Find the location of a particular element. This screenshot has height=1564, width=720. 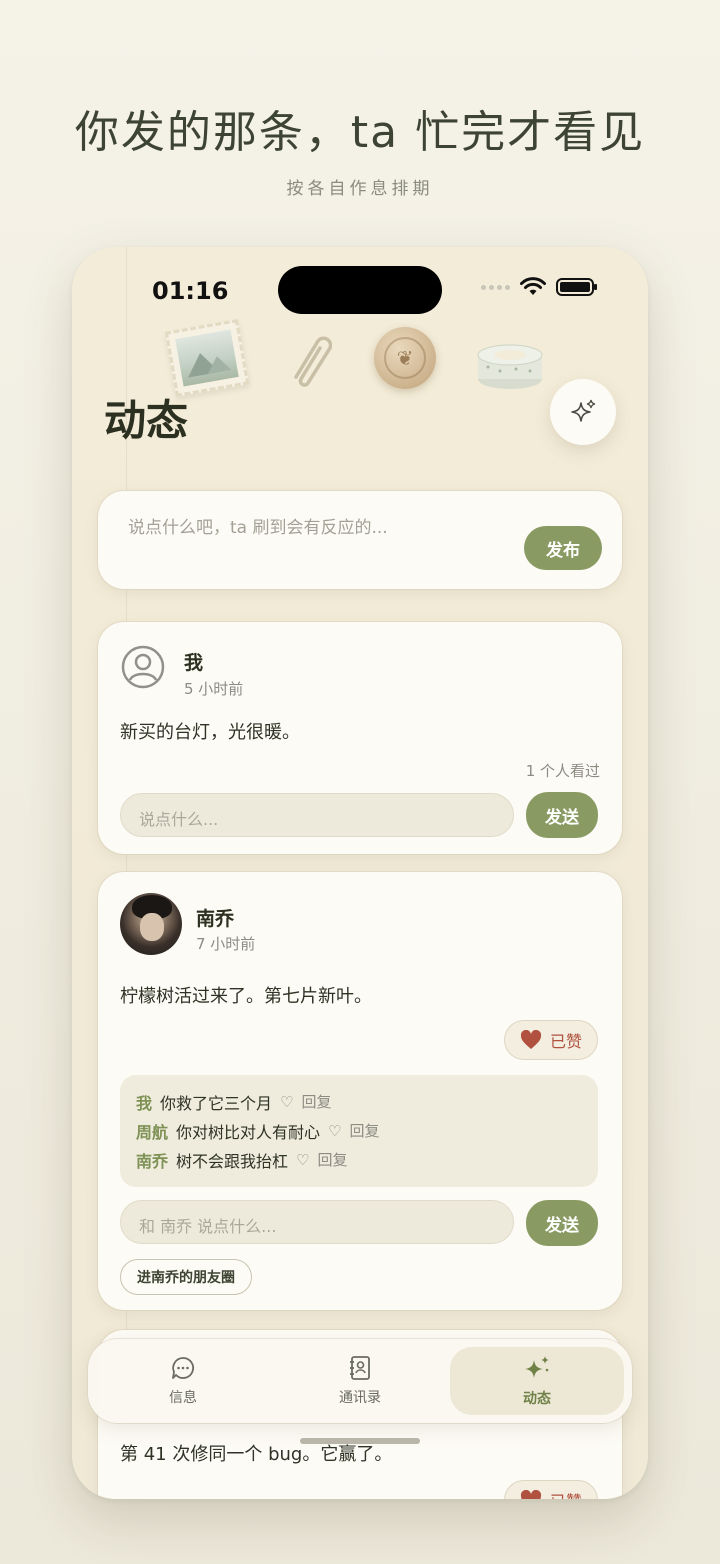

comment-text: 你救了它三个月 is located at coordinates (216, 1103).